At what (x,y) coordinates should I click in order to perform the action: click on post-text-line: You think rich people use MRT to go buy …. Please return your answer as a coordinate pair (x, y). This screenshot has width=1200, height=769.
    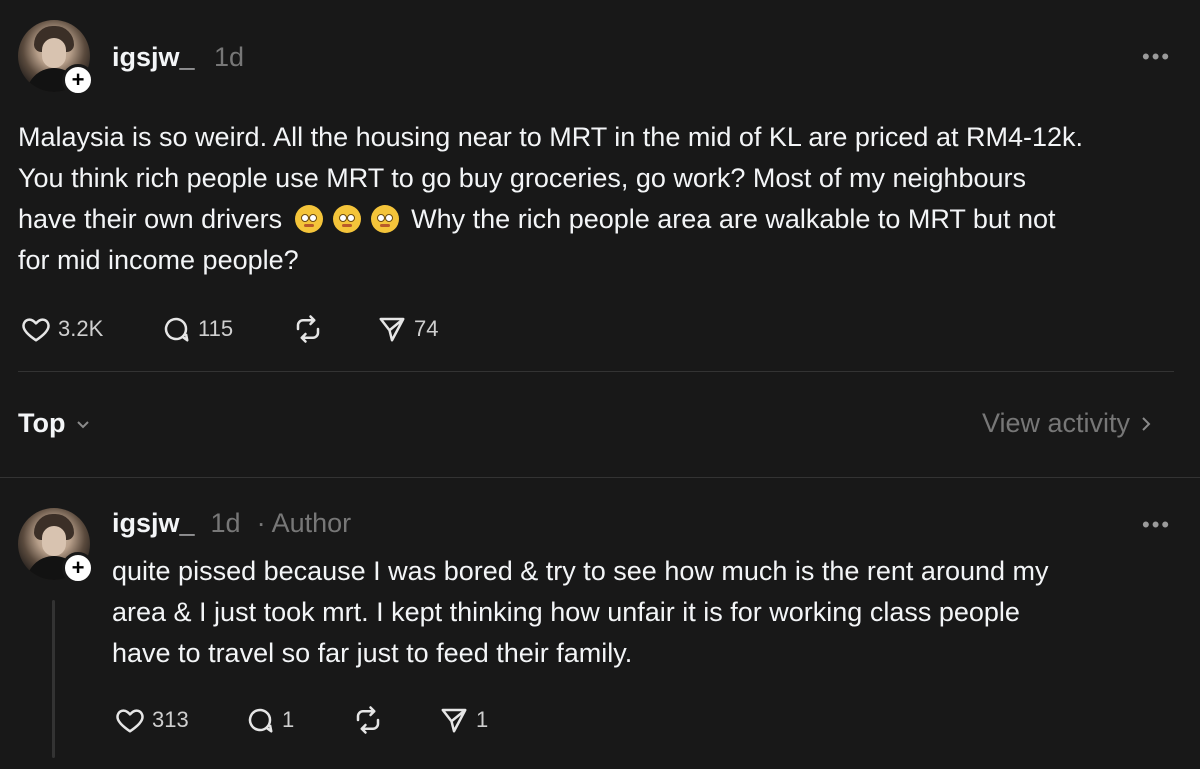
    Looking at the image, I should click on (522, 178).